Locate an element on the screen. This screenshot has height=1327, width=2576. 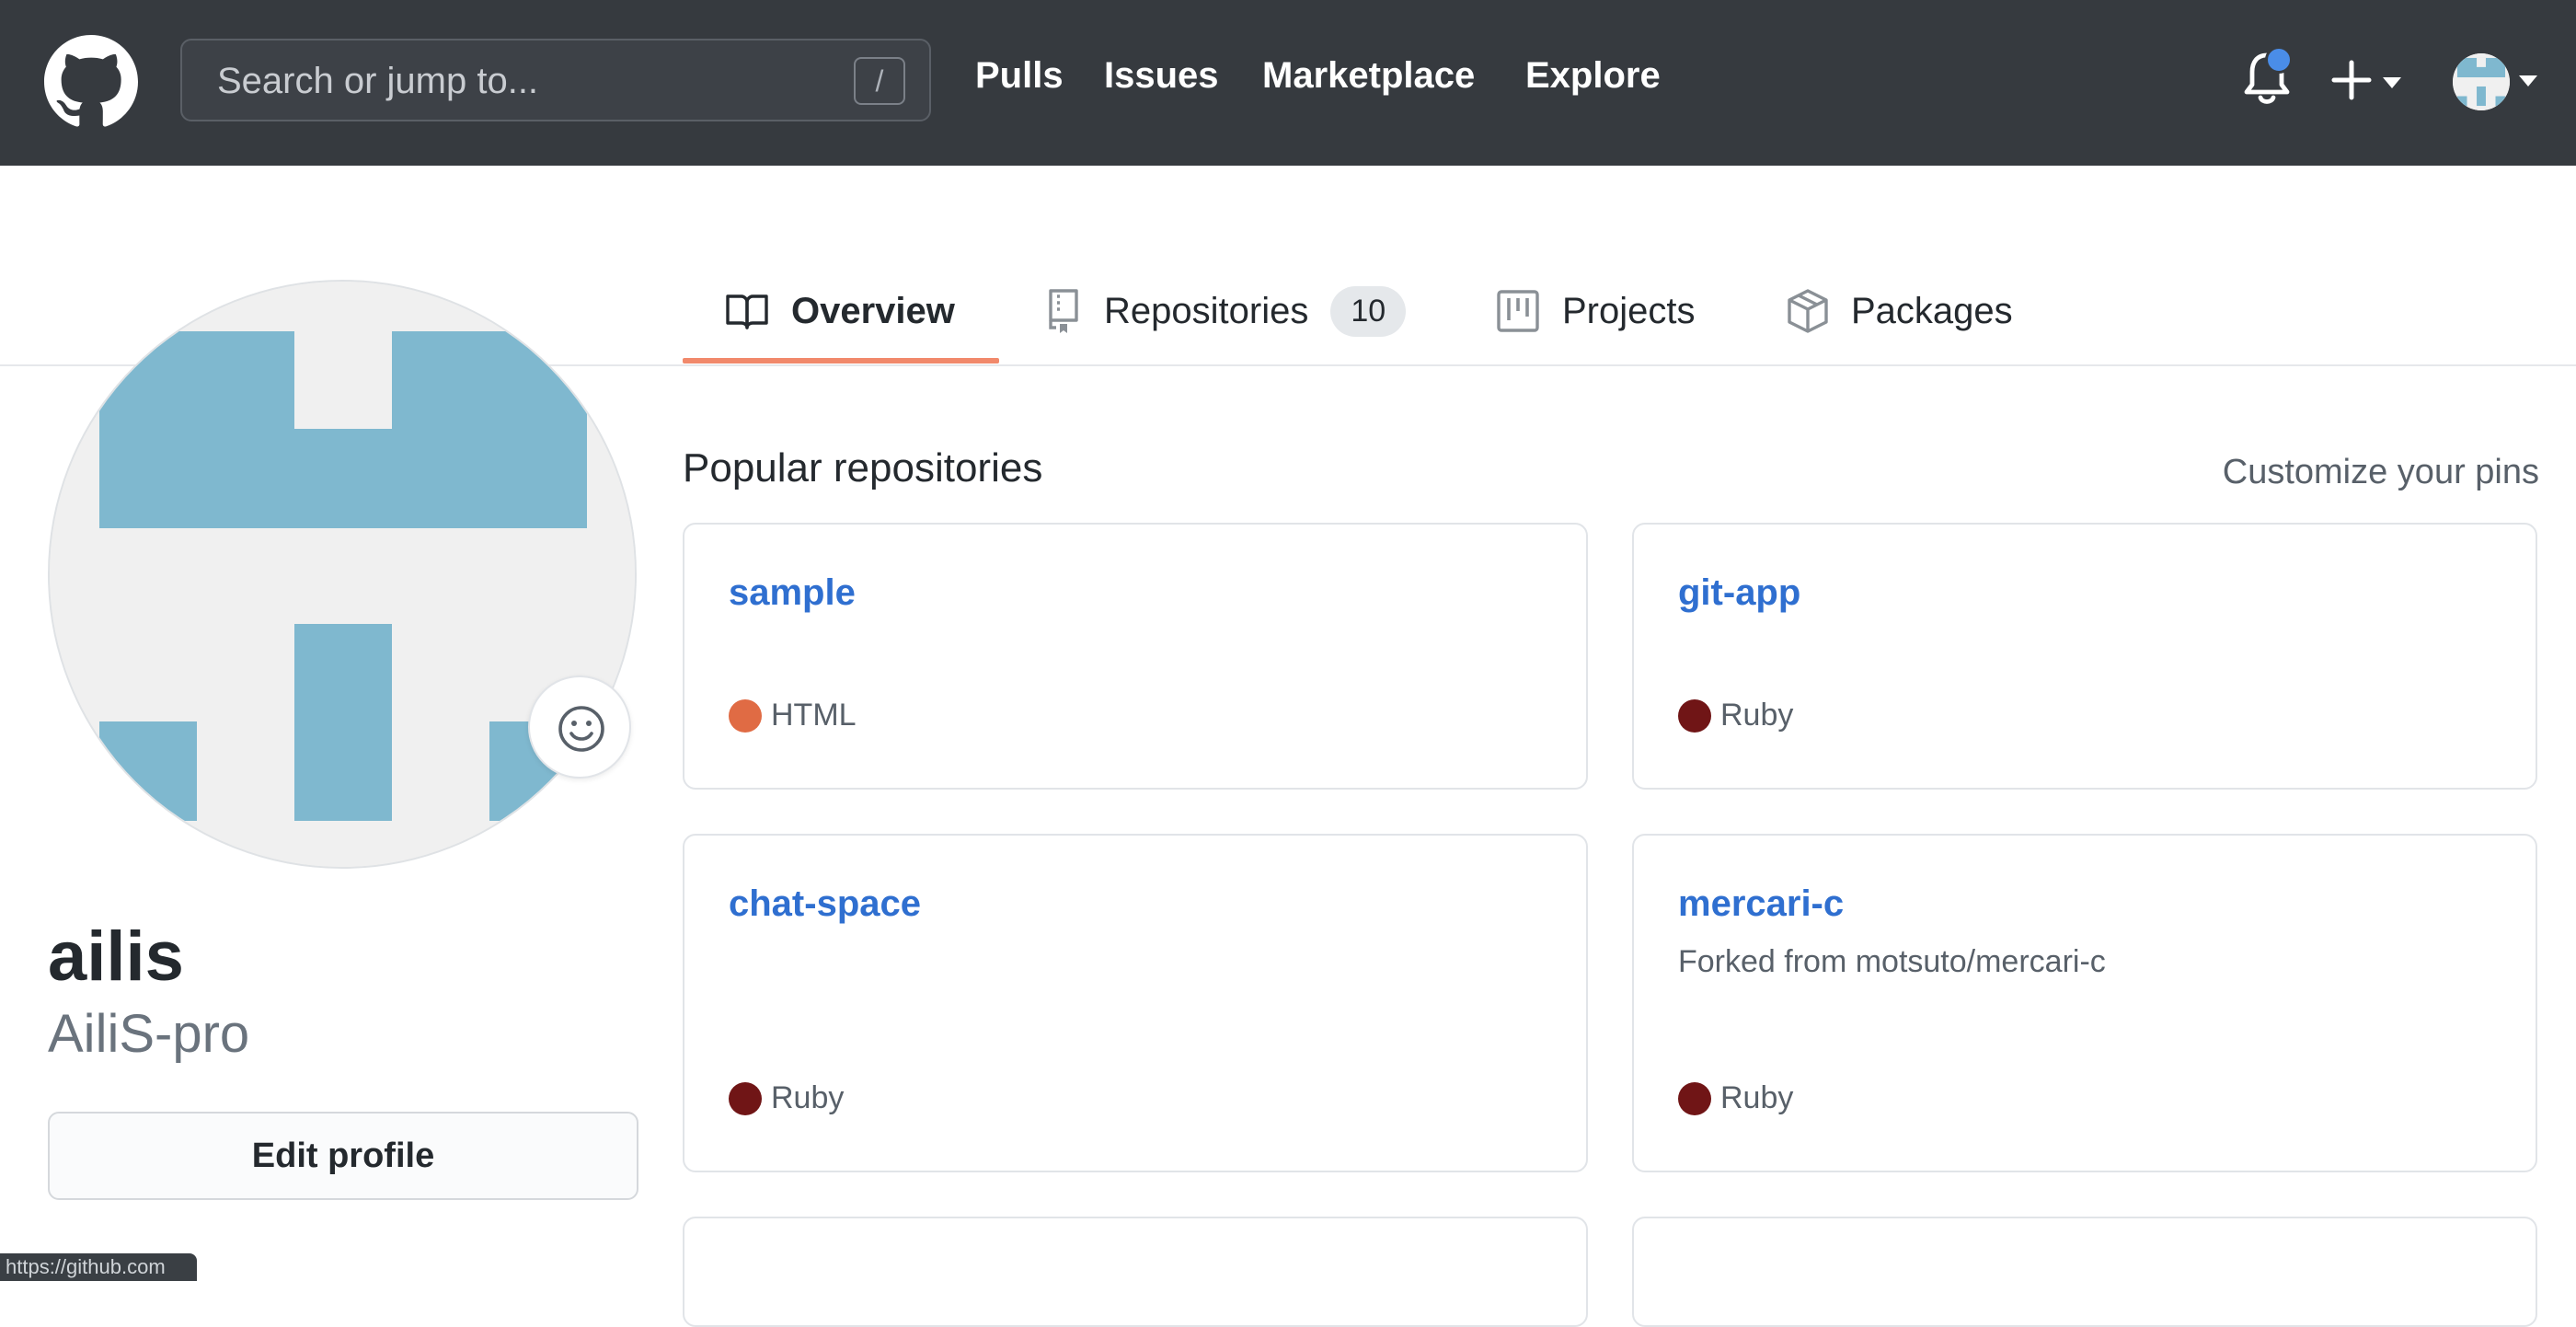
package-icon is located at coordinates (1808, 311).